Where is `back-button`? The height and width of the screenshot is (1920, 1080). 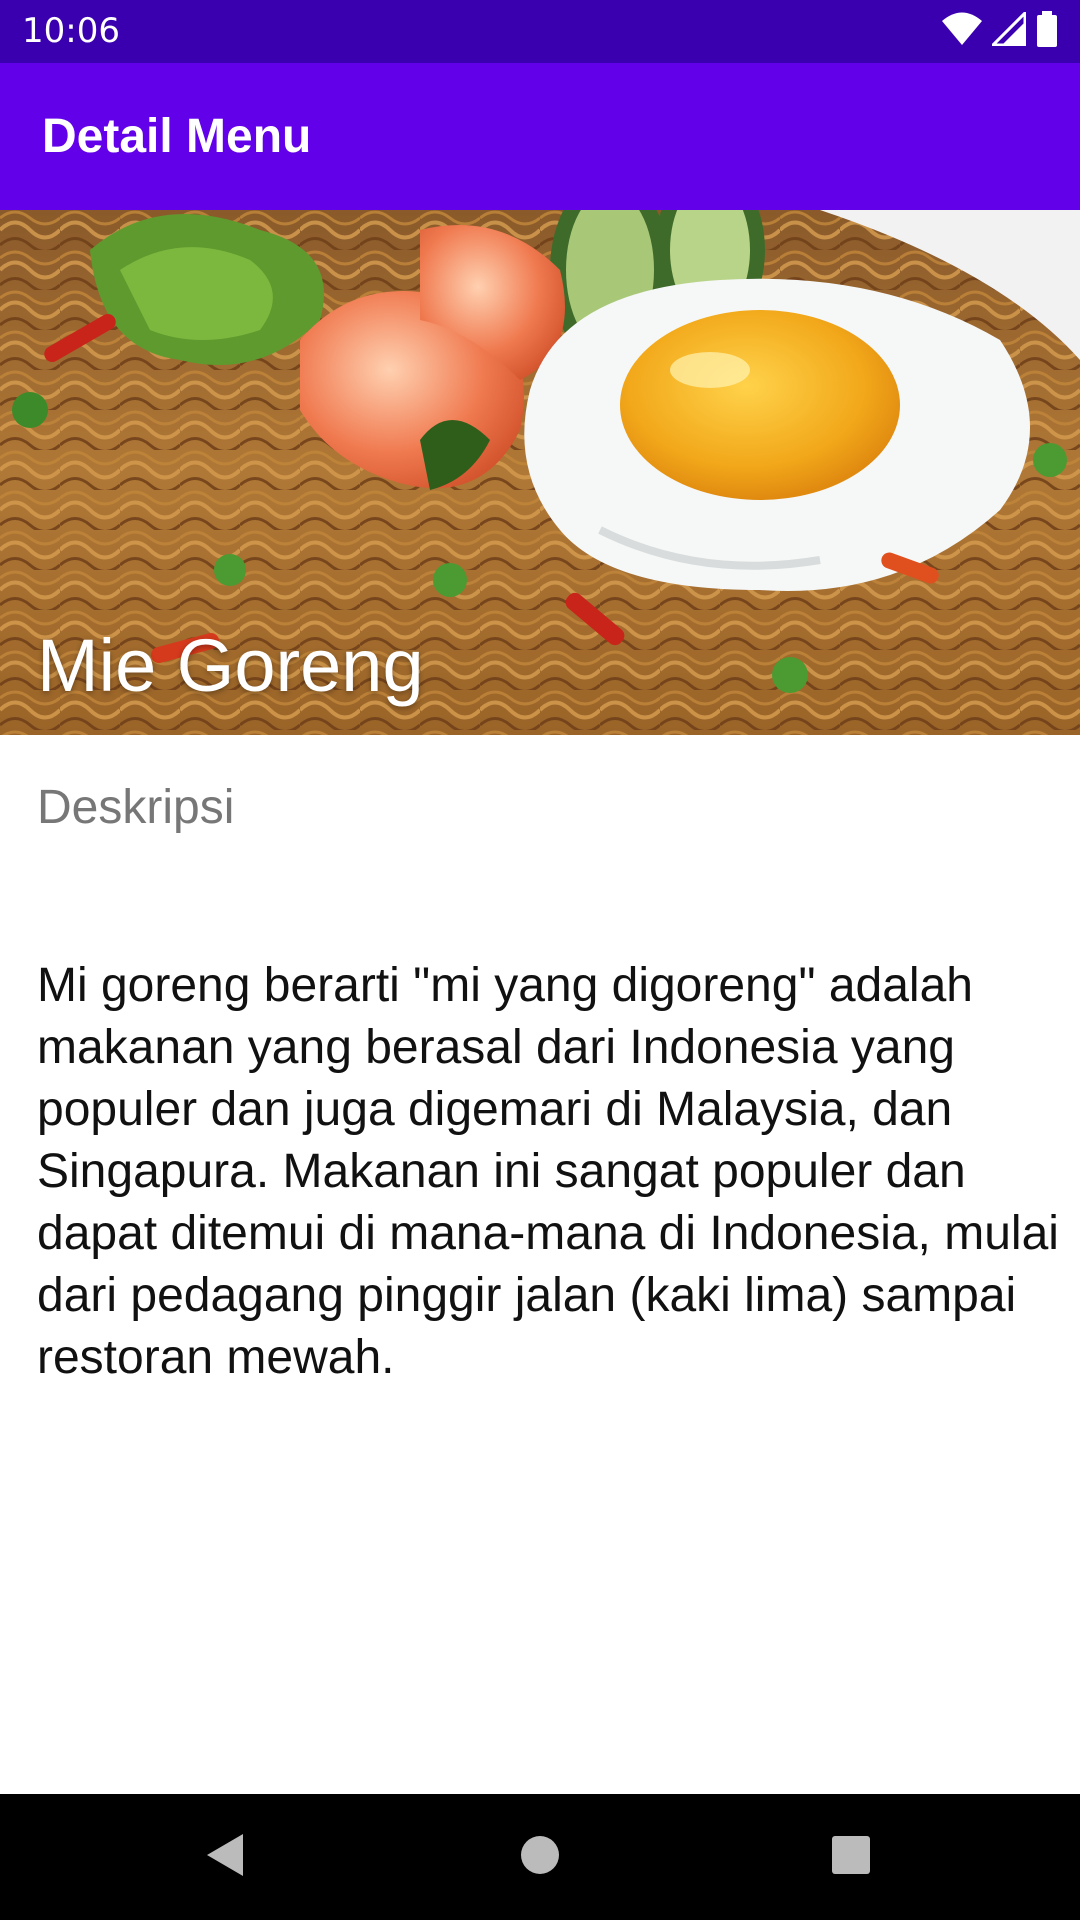 back-button is located at coordinates (225, 1857).